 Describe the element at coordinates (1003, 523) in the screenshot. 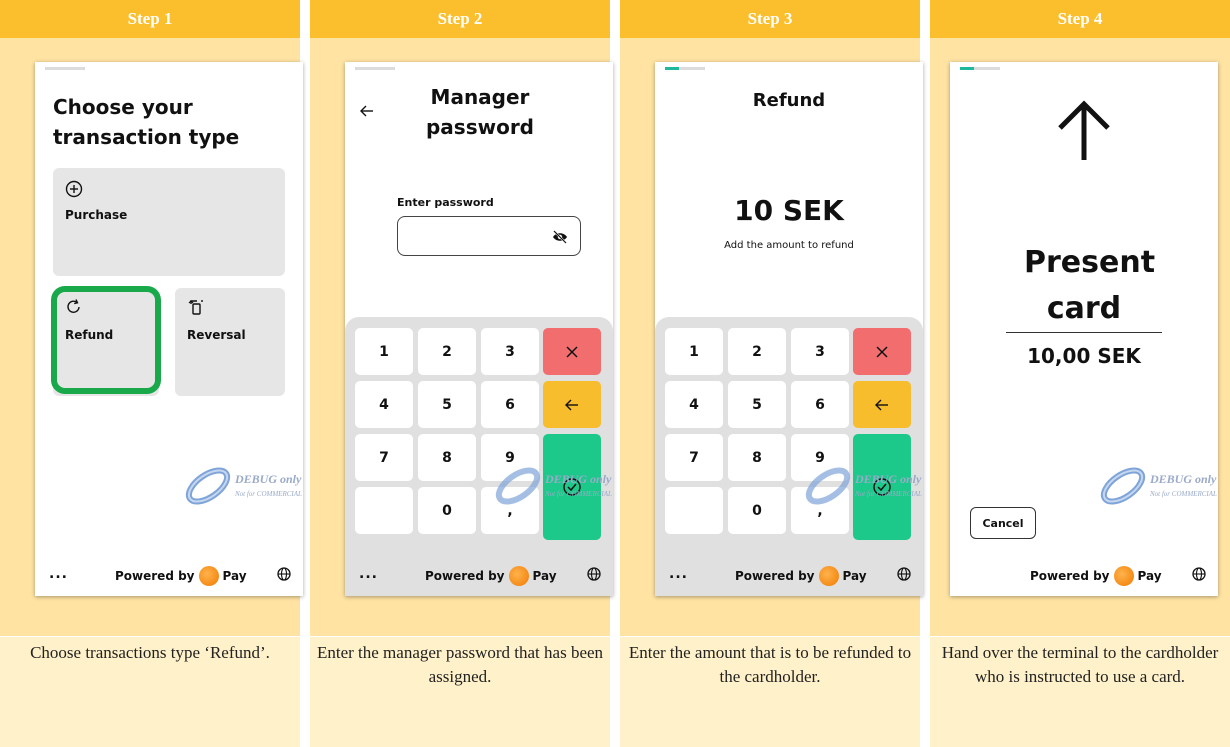

I see `cancel-button: Cancel` at that location.